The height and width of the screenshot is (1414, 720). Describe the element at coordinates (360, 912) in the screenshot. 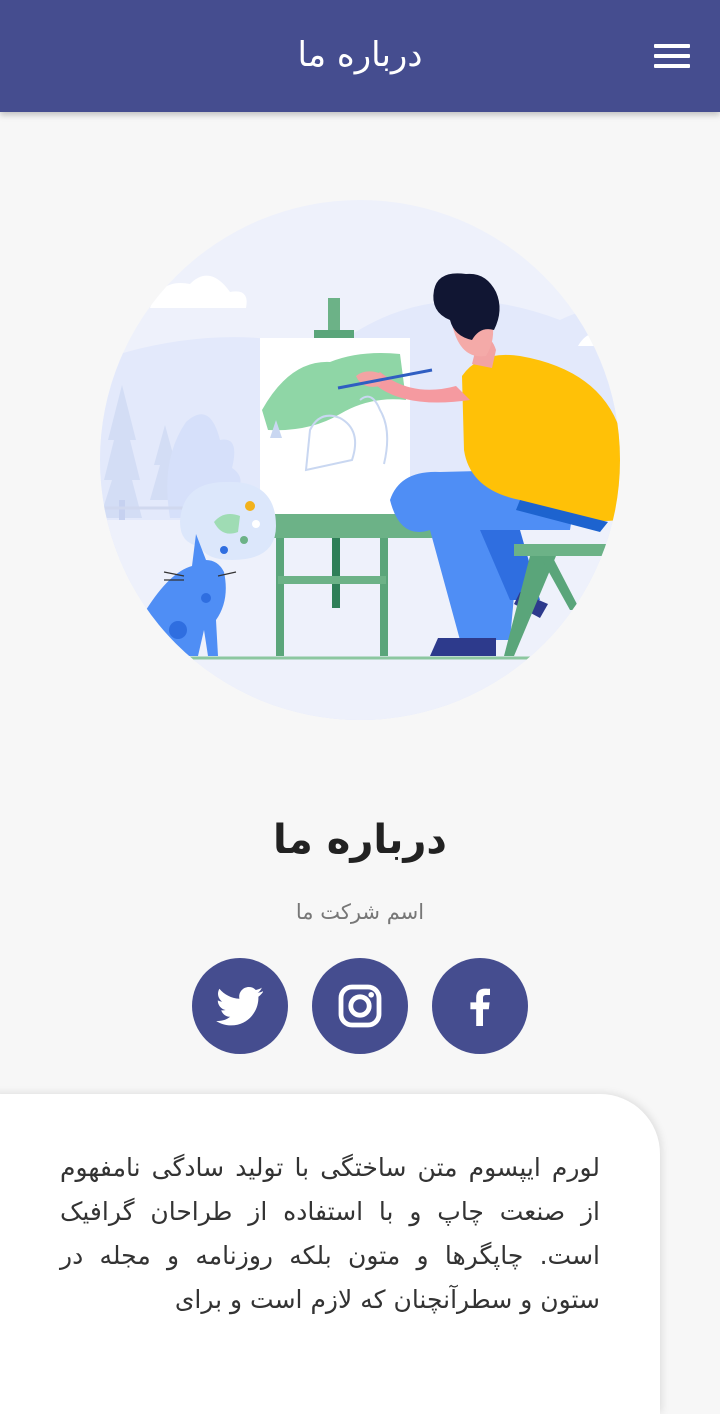

I see `company-name: اسم شرکت ما` at that location.